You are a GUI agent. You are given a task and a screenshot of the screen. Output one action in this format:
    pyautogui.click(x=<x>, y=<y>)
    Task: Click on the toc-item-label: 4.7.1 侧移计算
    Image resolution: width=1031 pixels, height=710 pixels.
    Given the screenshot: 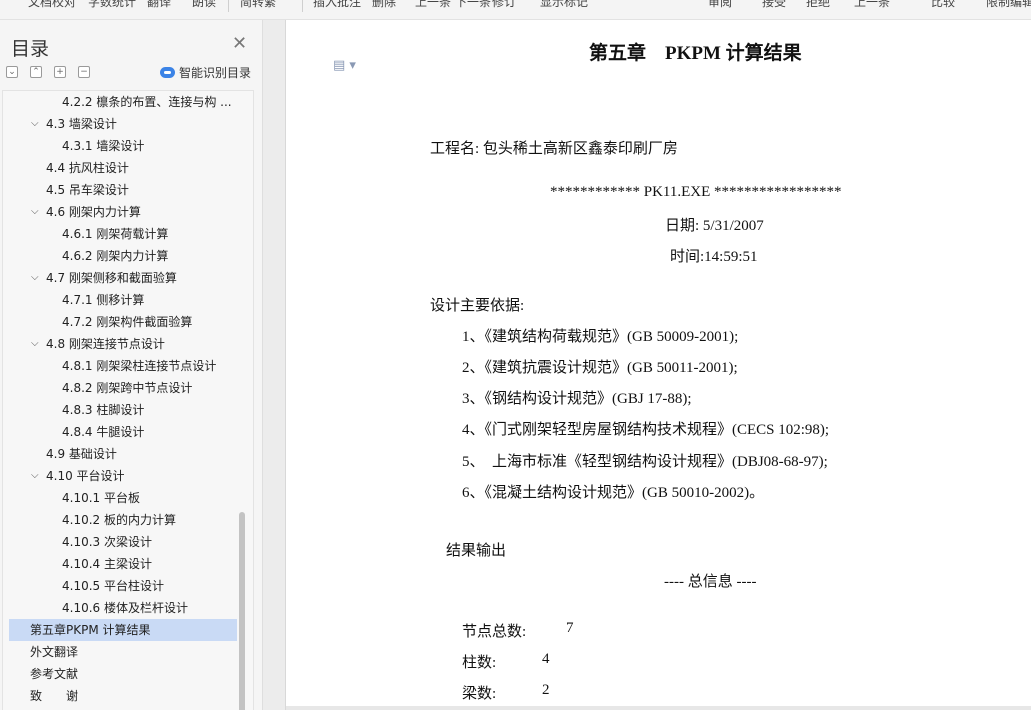 What is the action you would take?
    pyautogui.click(x=103, y=300)
    